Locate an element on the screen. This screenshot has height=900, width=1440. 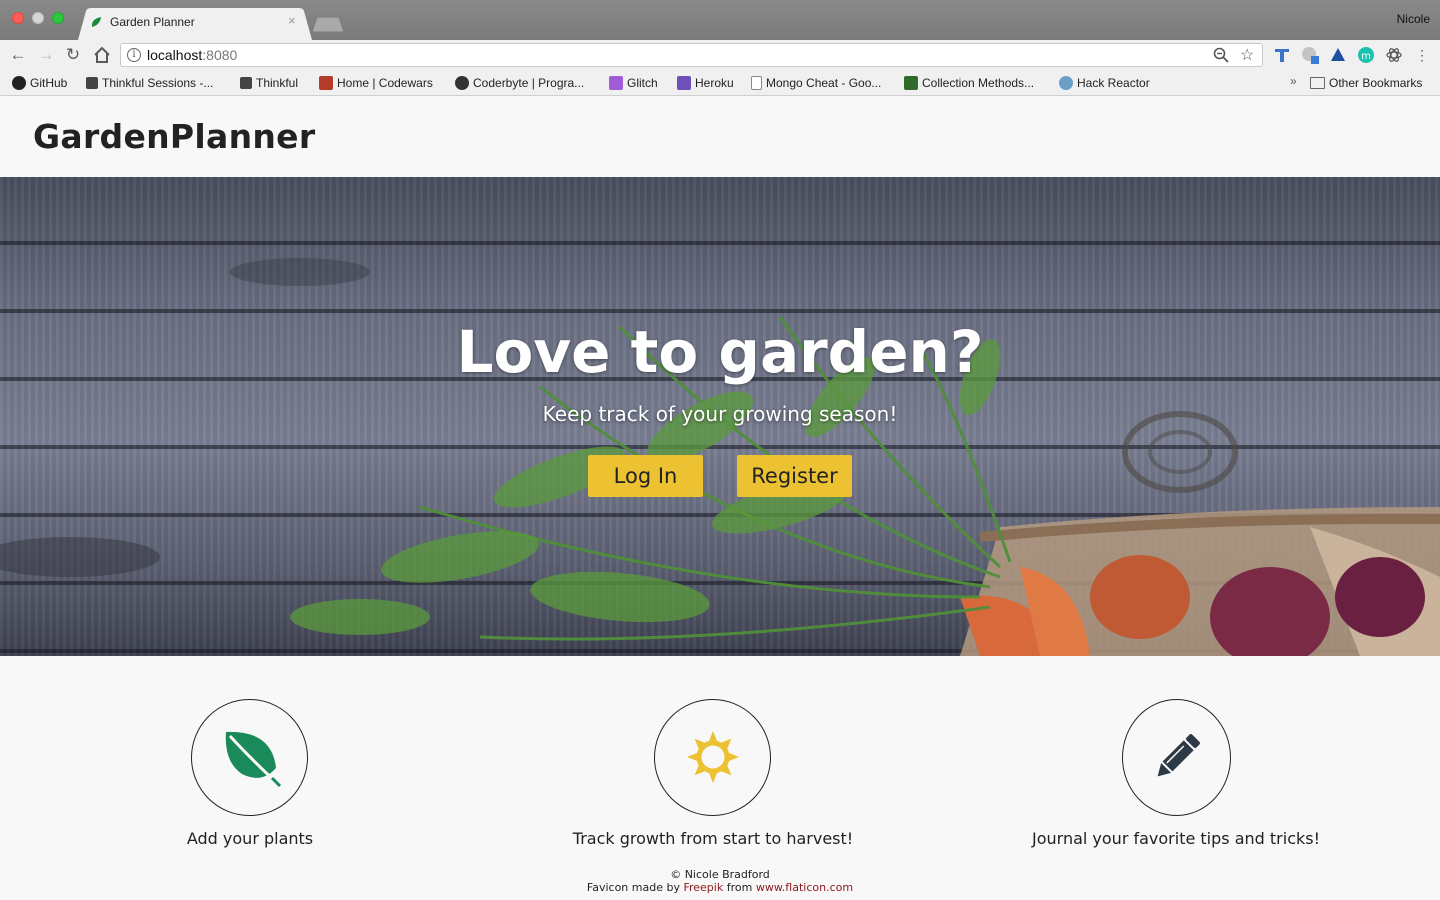
zoom-icon is located at coordinates (1221, 55).